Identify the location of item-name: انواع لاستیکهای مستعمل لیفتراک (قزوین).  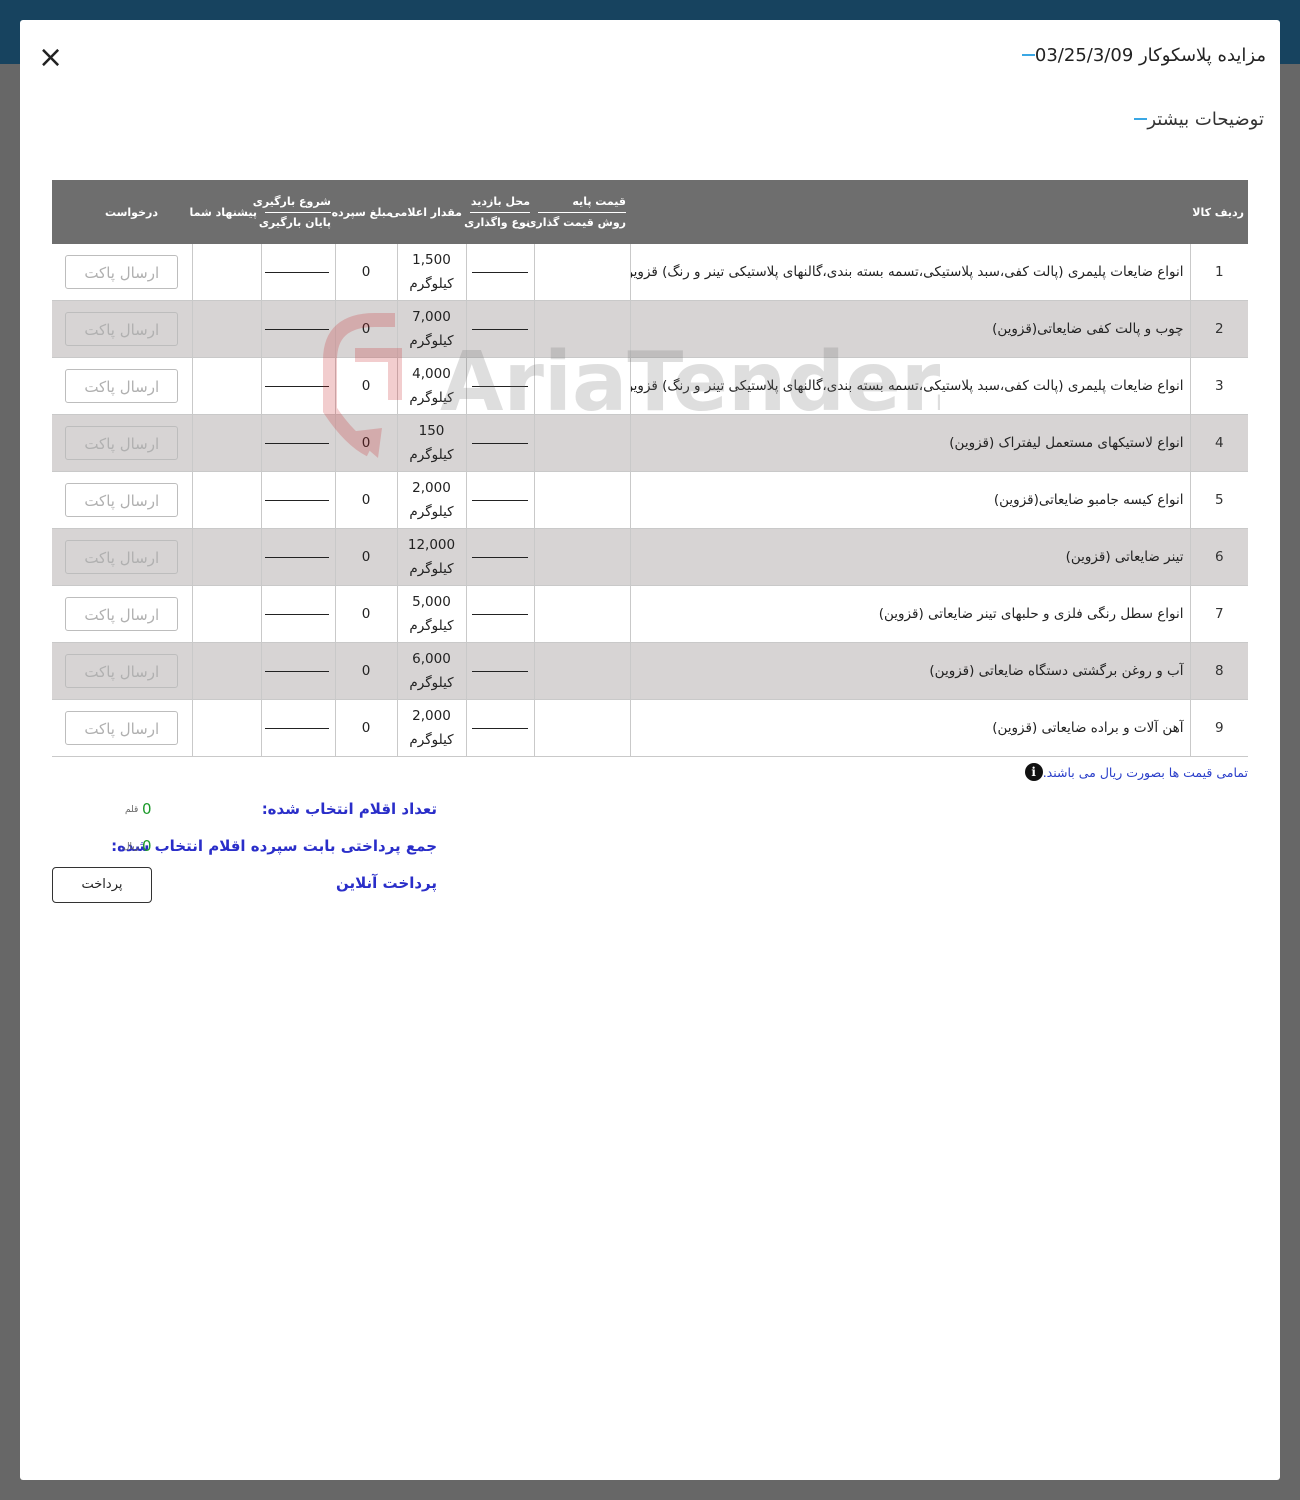
(910, 443).